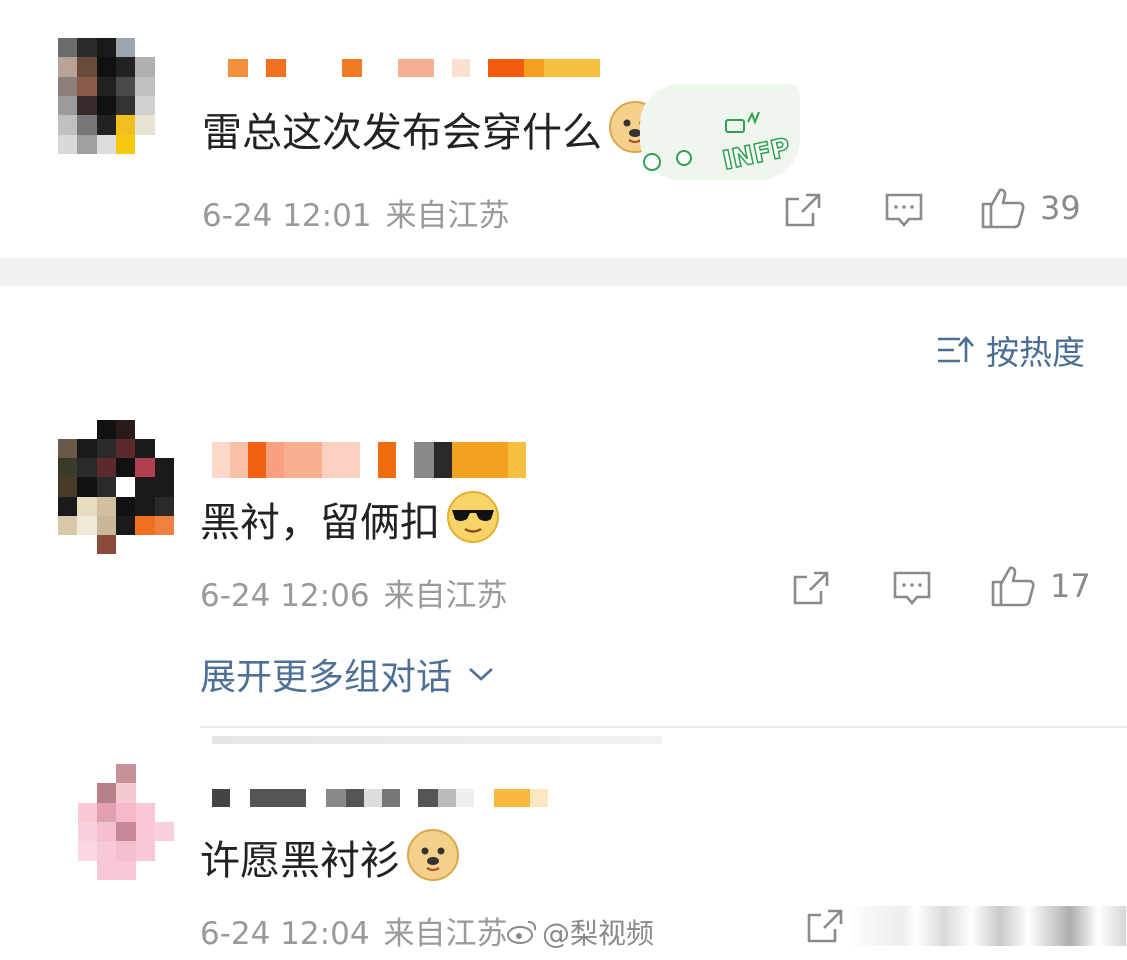 This screenshot has height=960, width=1127. What do you see at coordinates (720, 132) in the screenshot?
I see `infp-sticker: INFP` at bounding box center [720, 132].